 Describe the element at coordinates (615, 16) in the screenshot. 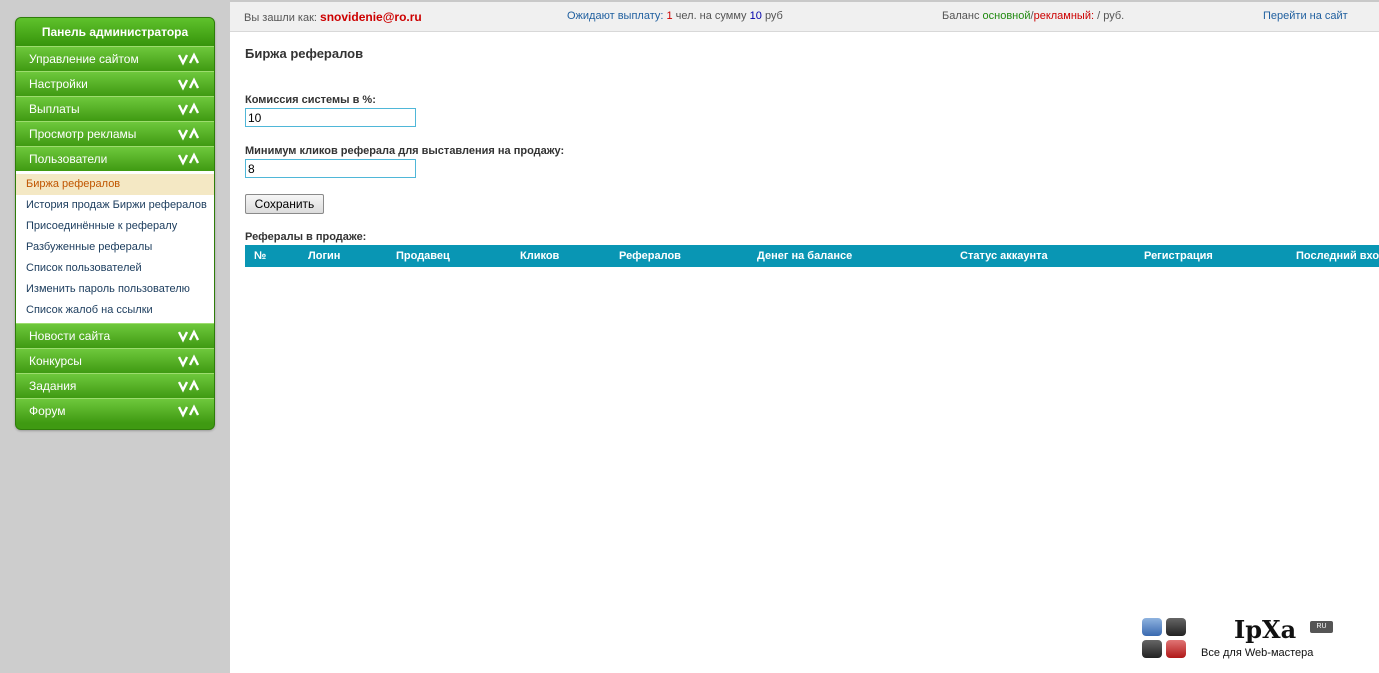

I see `payout-label: Ожидают выплату:` at that location.